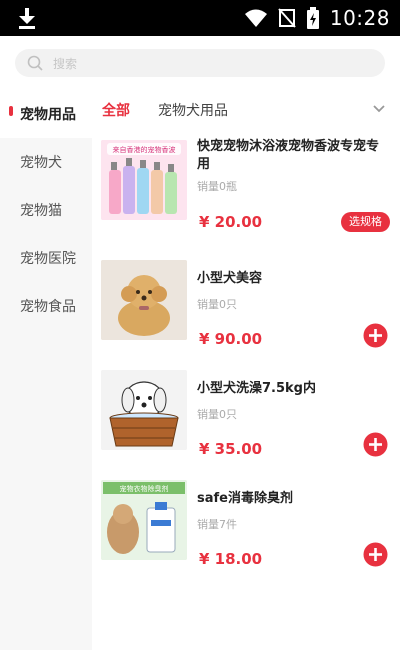  I want to click on clock: 10:28, so click(359, 18).